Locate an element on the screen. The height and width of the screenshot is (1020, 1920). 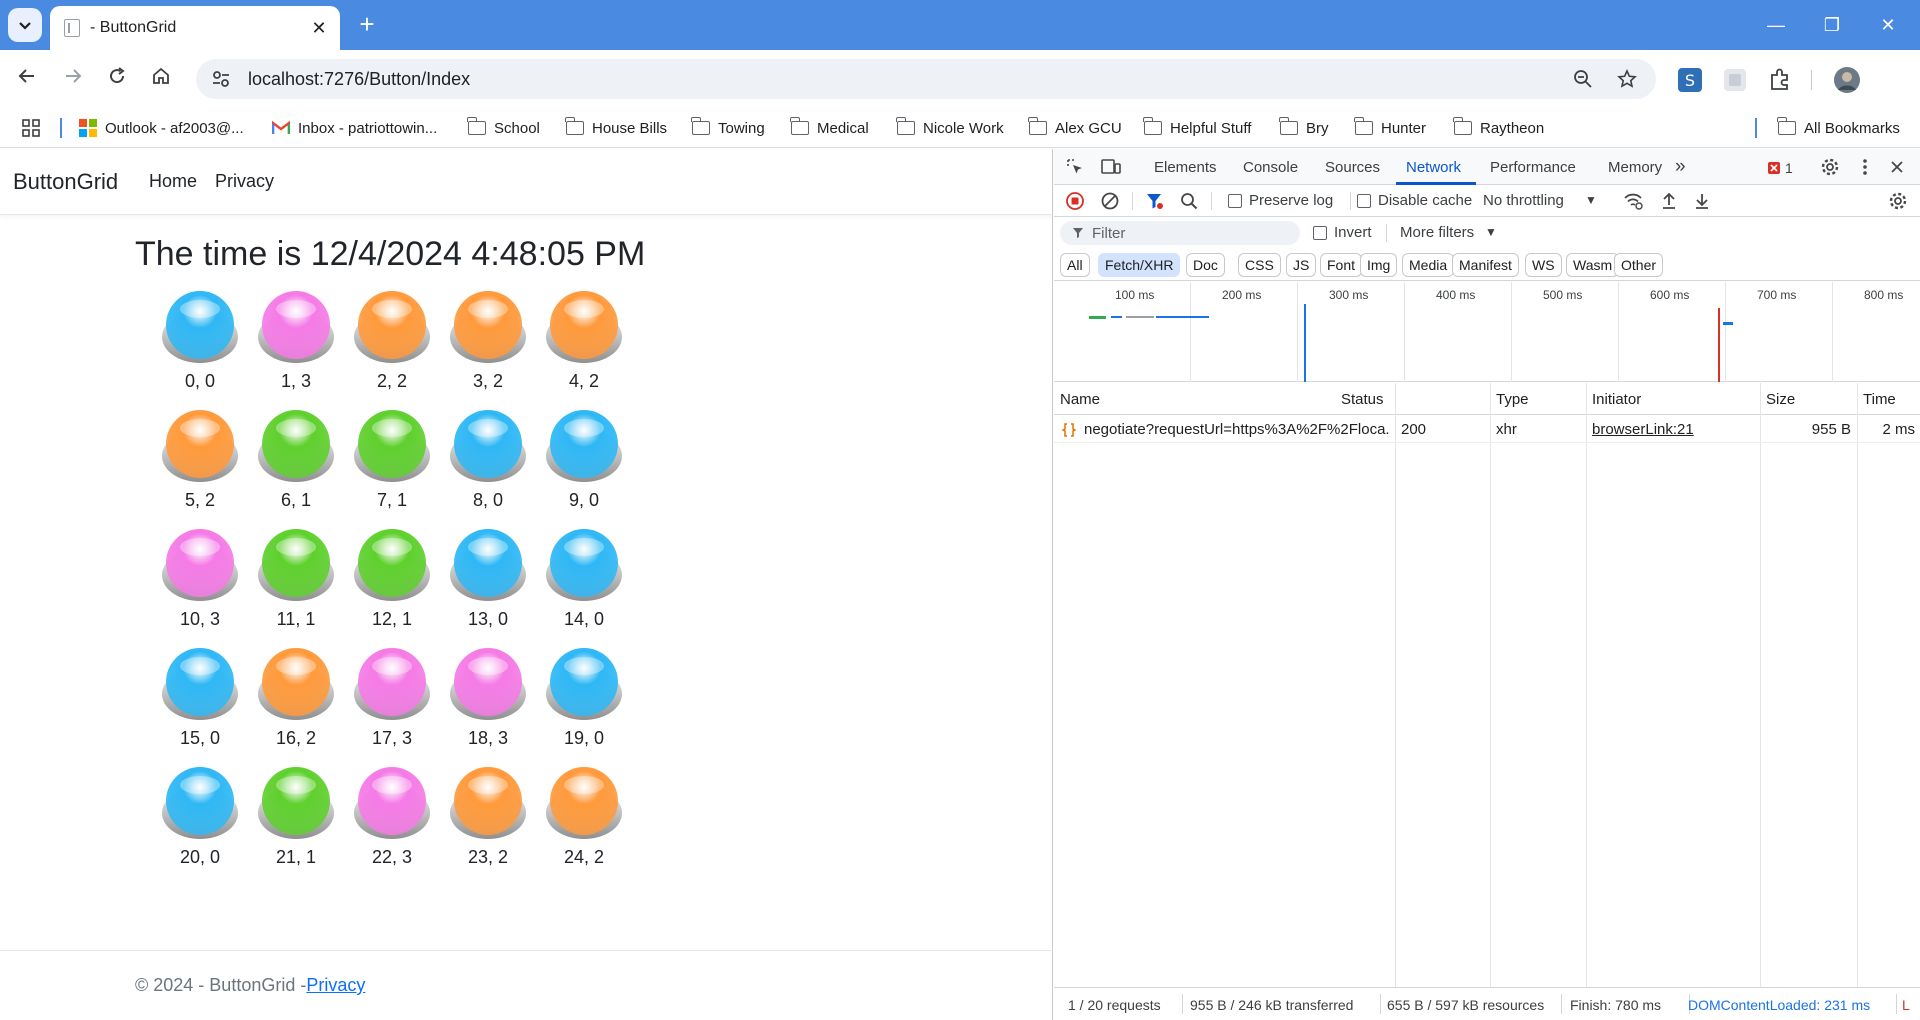
url-text: localhost:7276/Button/Index is located at coordinates (901, 79).